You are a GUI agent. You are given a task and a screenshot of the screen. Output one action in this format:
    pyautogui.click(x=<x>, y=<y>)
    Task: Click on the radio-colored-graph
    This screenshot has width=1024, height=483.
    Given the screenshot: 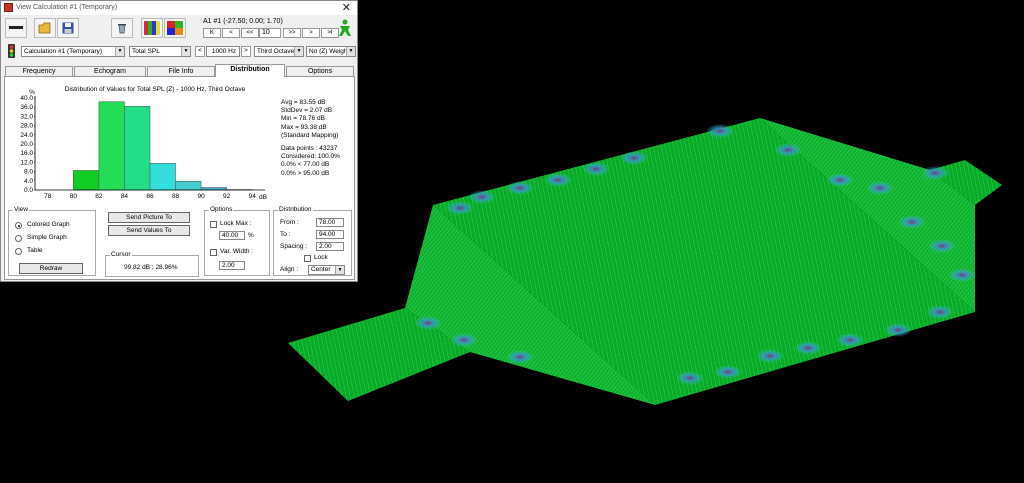 What is the action you would take?
    pyautogui.click(x=18, y=225)
    